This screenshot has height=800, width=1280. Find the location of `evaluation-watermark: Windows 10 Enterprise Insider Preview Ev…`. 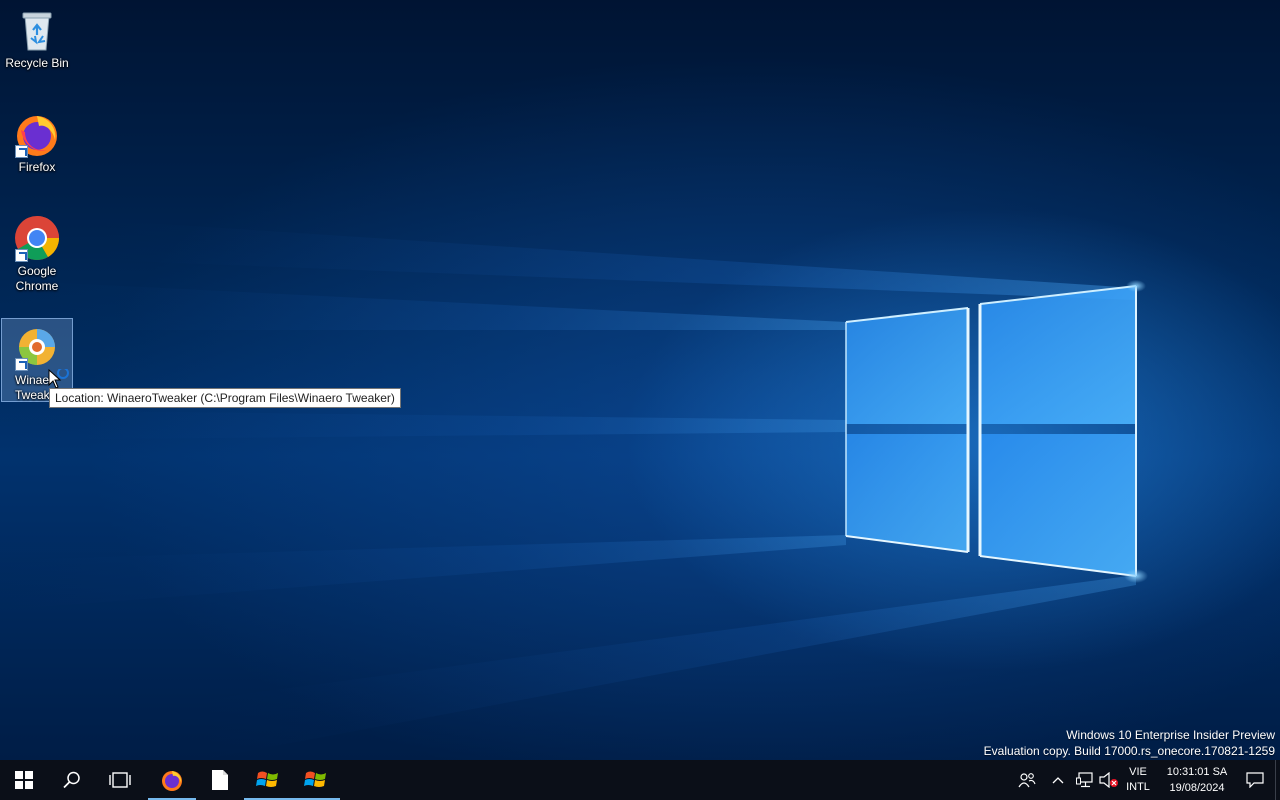

evaluation-watermark: Windows 10 Enterprise Insider Preview Ev… is located at coordinates (1129, 743).